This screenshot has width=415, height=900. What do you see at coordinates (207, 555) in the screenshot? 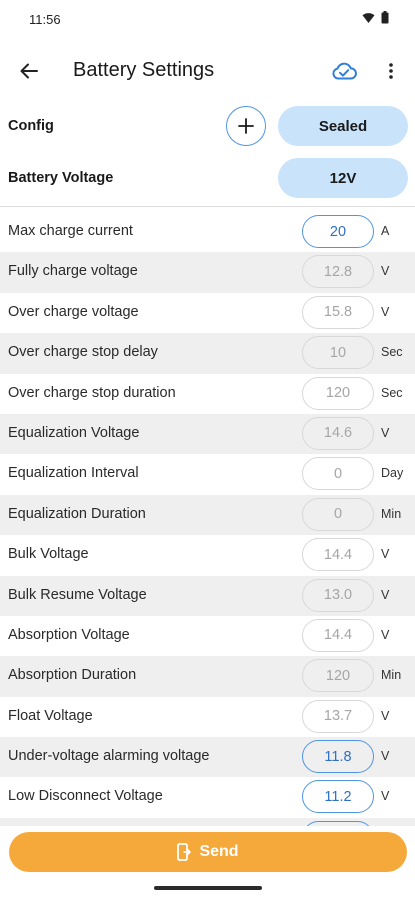
I see `setting-row-bulk-voltage: Bulk Voltage 14.4 V` at bounding box center [207, 555].